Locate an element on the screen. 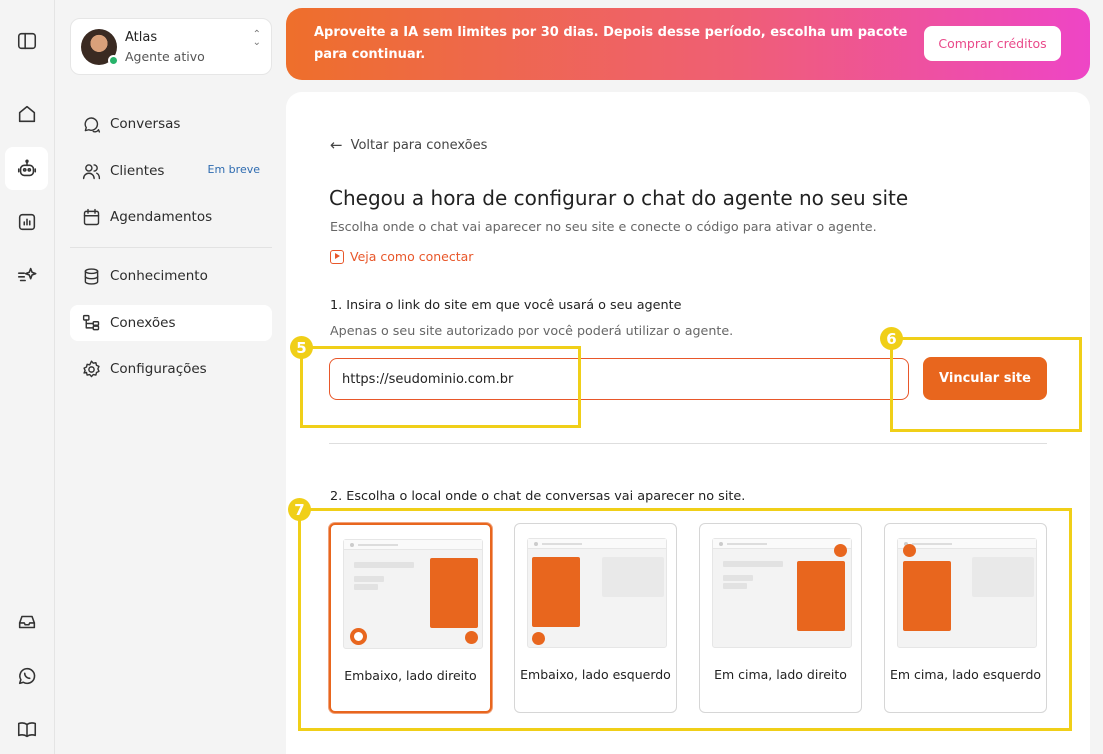  avatar is located at coordinates (100, 47).